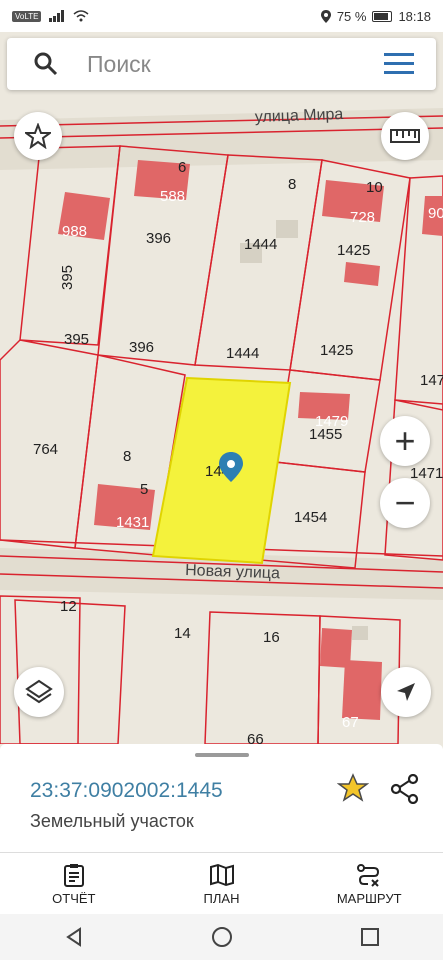  I want to click on parcel-info-sheet: 23:37:0902002:1445 Земельный участок, so click(221, 798).